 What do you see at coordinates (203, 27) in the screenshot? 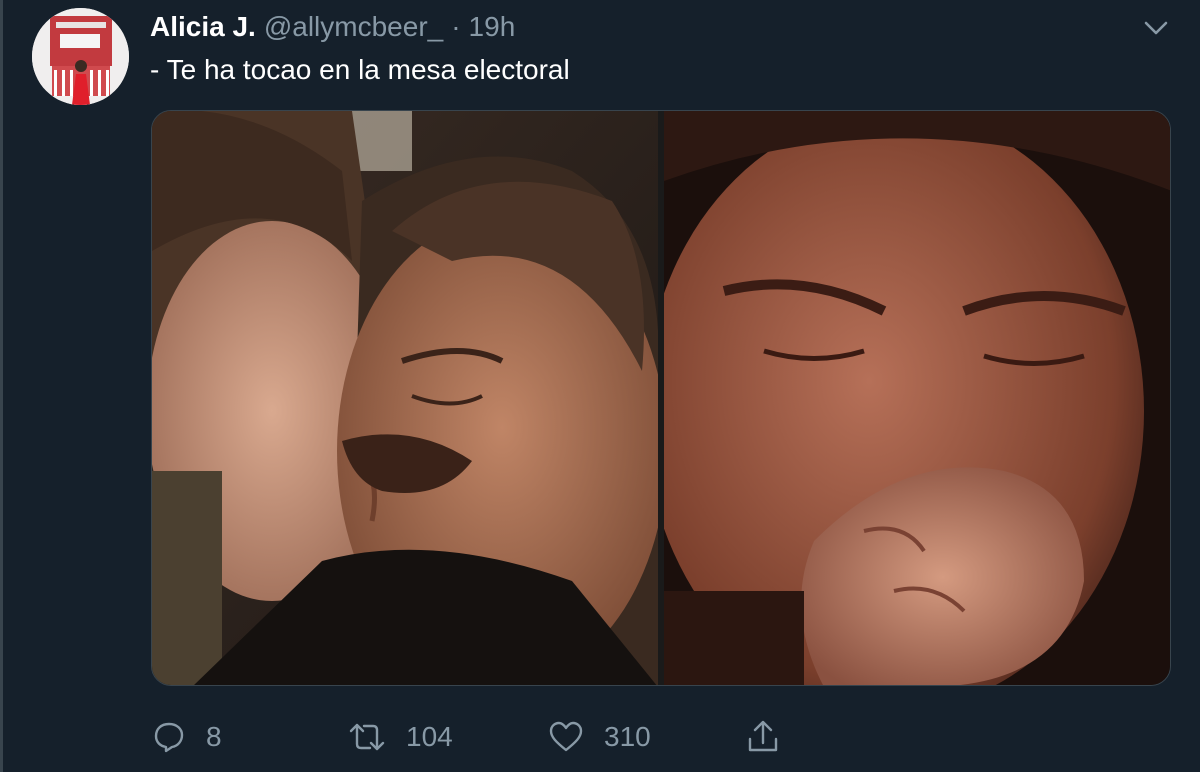
I see `display-name: Alicia J.` at bounding box center [203, 27].